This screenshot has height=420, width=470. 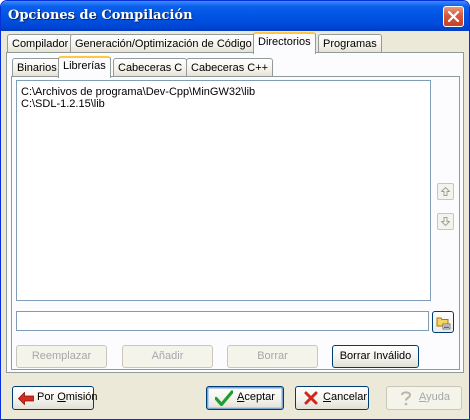 What do you see at coordinates (81, 397) in the screenshot?
I see `label-part: misión` at bounding box center [81, 397].